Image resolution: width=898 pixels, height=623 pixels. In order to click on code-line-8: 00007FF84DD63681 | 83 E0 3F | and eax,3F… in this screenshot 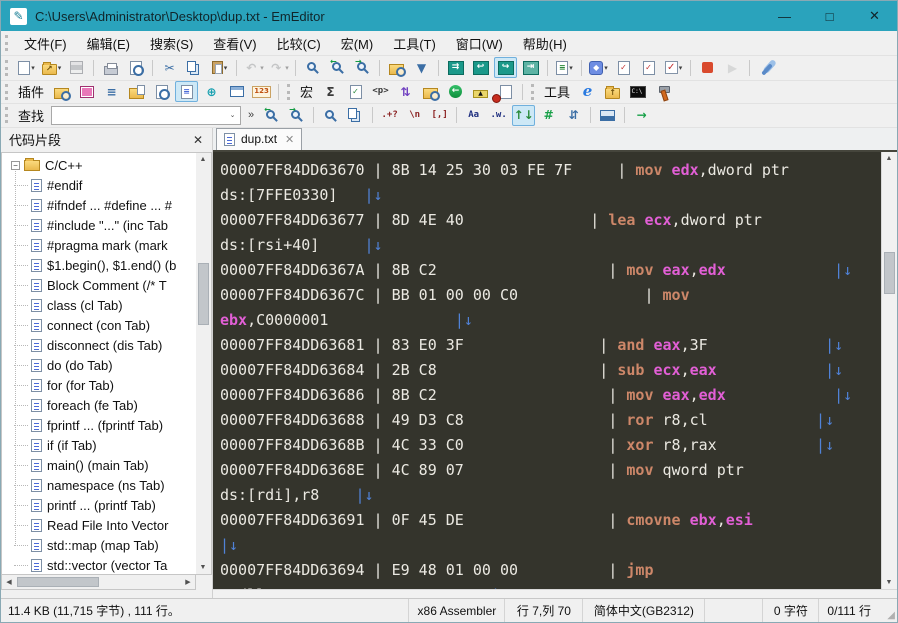, I will do `click(550, 345)`.